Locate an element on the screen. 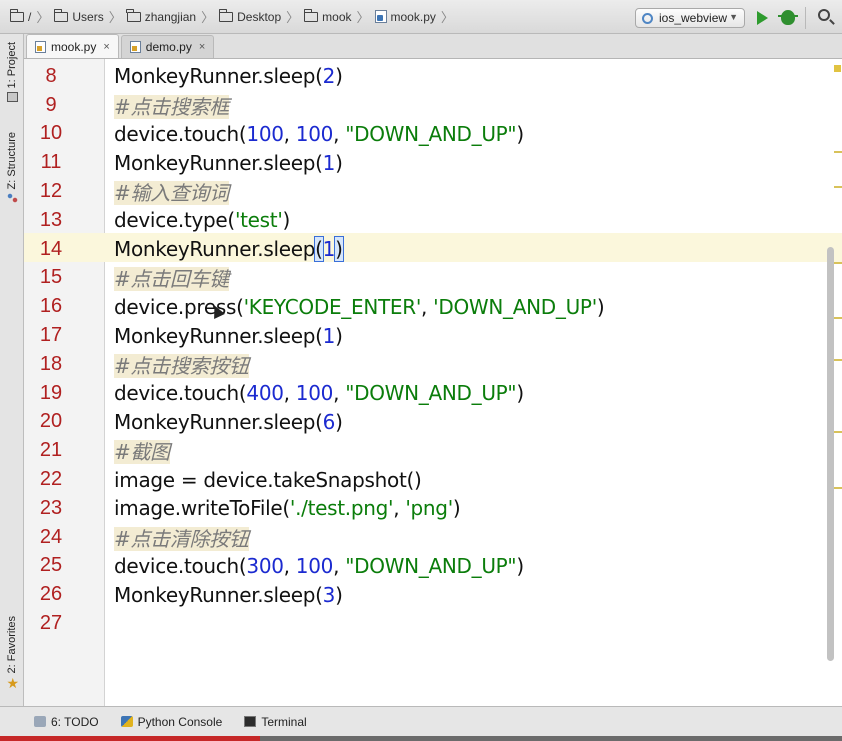 The height and width of the screenshot is (741, 842). tool-window-project: 1: Project is located at coordinates (12, 72).